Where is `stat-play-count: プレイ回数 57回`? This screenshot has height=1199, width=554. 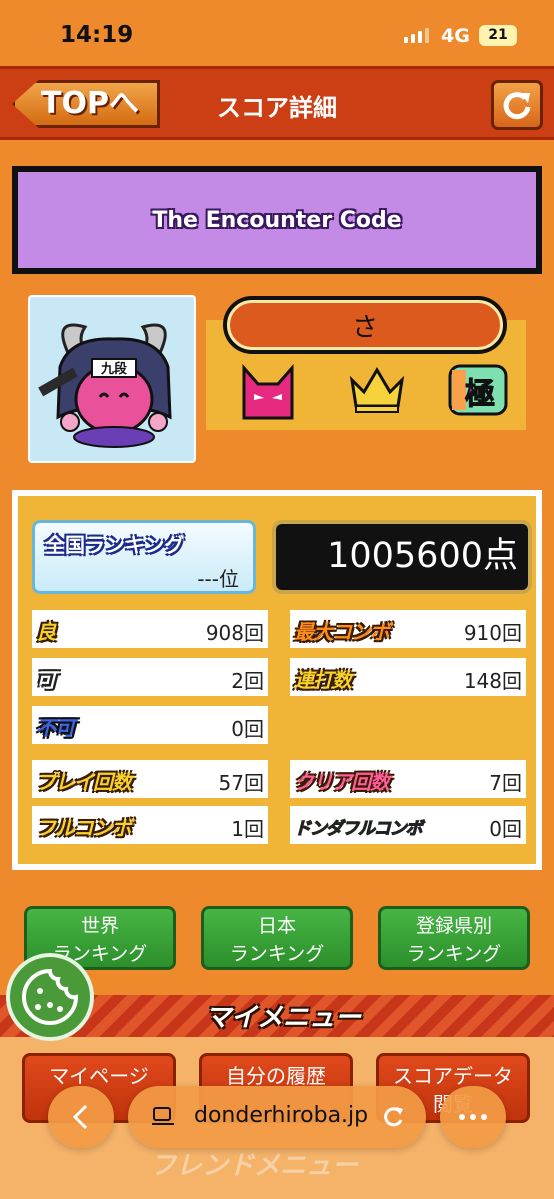 stat-play-count: プレイ回数 57回 is located at coordinates (150, 779).